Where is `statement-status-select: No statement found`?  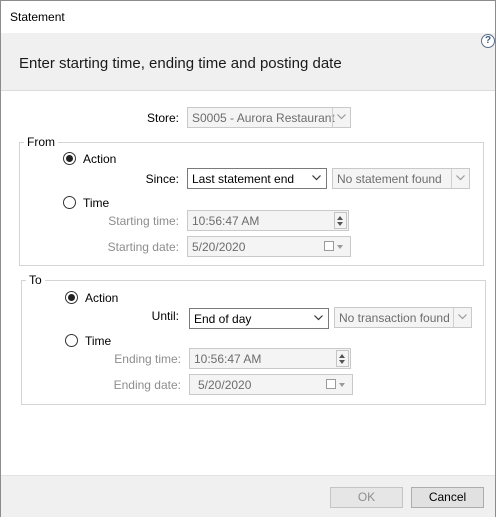
statement-status-select: No statement found is located at coordinates (401, 178).